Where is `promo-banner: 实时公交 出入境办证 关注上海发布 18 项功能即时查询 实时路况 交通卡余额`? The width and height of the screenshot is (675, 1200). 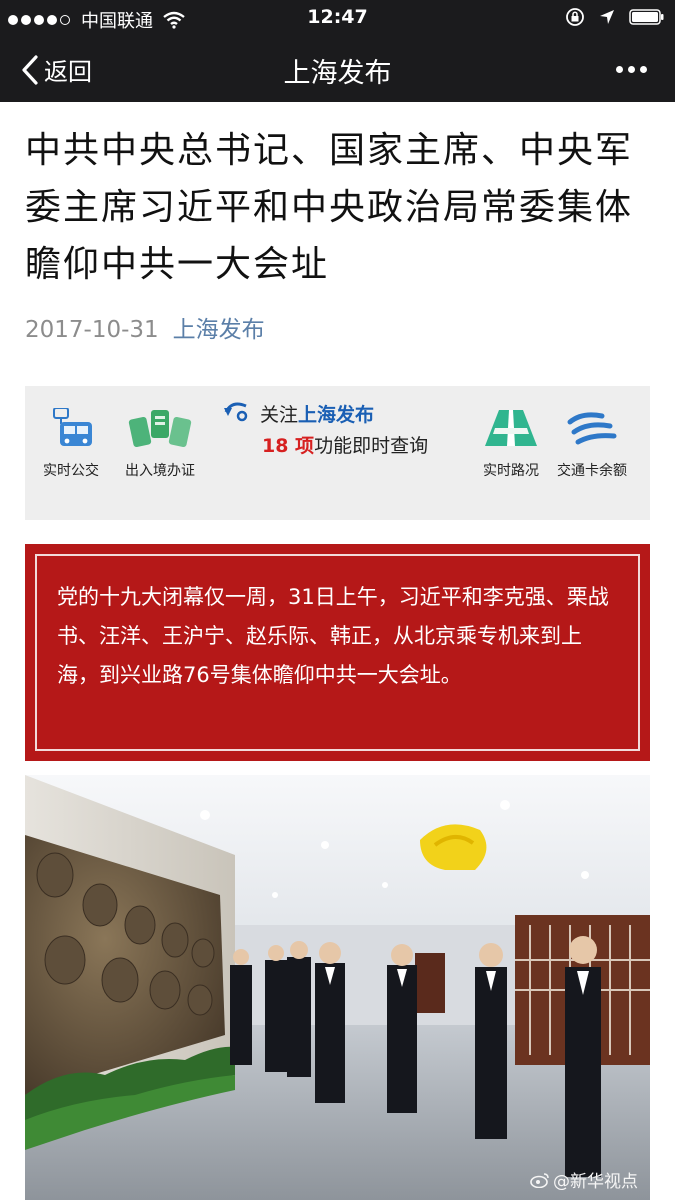
promo-banner: 实时公交 出入境办证 关注上海发布 18 项功能即时查询 实时路况 交通卡余额 is located at coordinates (337, 453).